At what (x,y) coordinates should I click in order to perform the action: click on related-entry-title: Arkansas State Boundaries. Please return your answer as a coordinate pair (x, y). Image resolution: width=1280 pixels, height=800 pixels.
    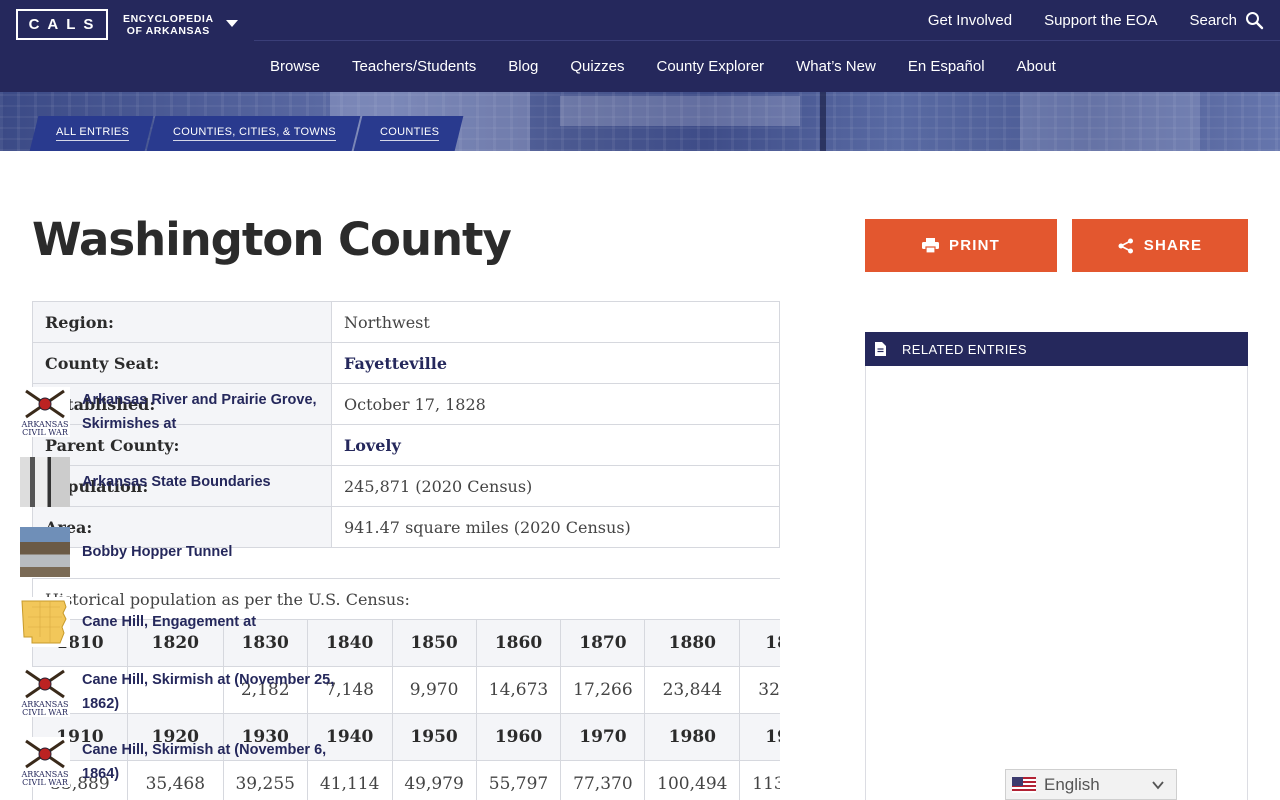
    Looking at the image, I should click on (176, 482).